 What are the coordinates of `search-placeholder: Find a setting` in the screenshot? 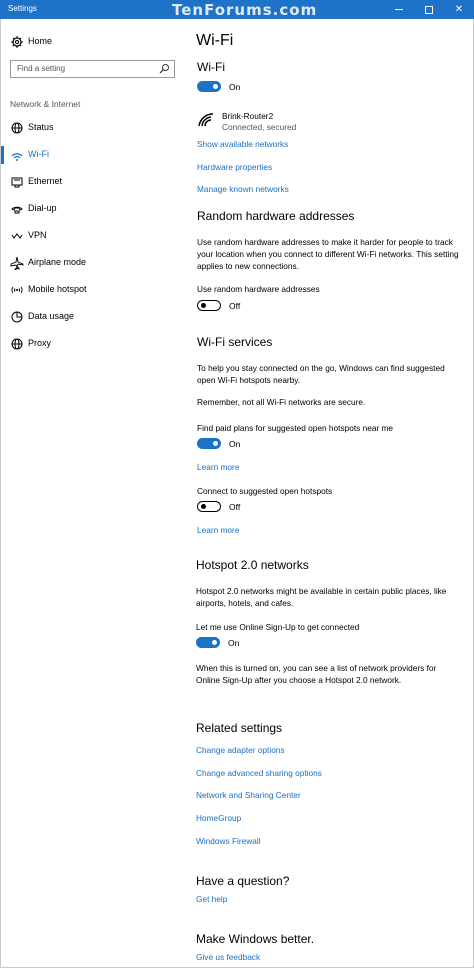 It's located at (41, 68).